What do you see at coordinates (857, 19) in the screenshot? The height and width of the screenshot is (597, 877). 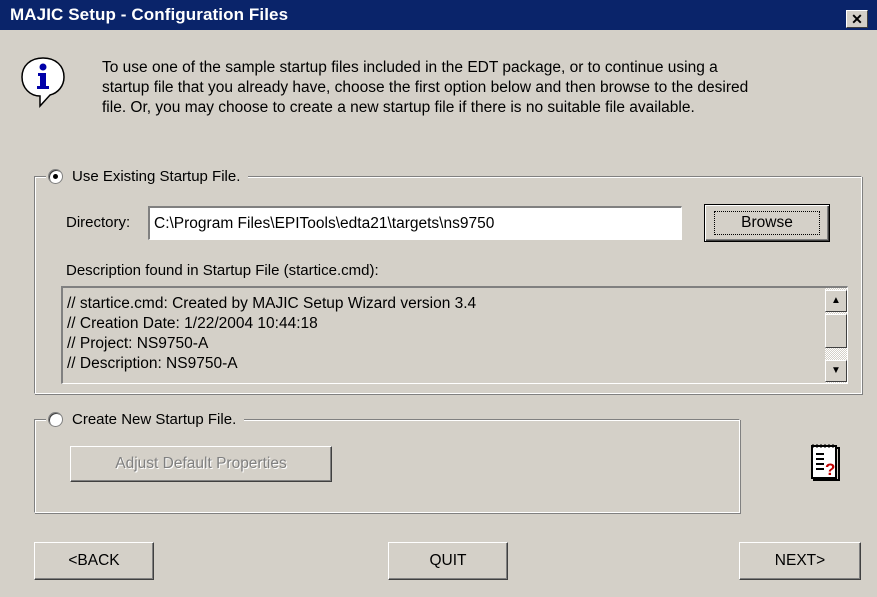 I see `close-button: ✕` at bounding box center [857, 19].